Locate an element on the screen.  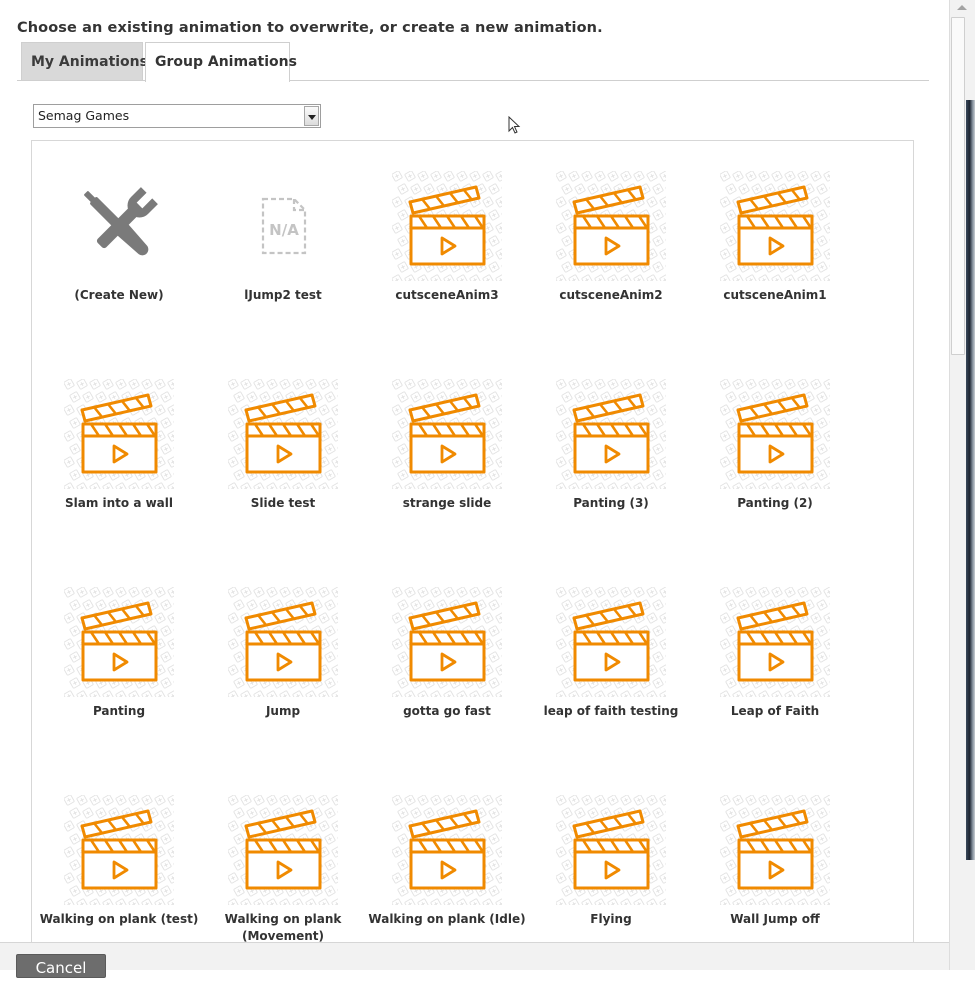
animation-item: cutsceneAnim2 is located at coordinates (628, 275).